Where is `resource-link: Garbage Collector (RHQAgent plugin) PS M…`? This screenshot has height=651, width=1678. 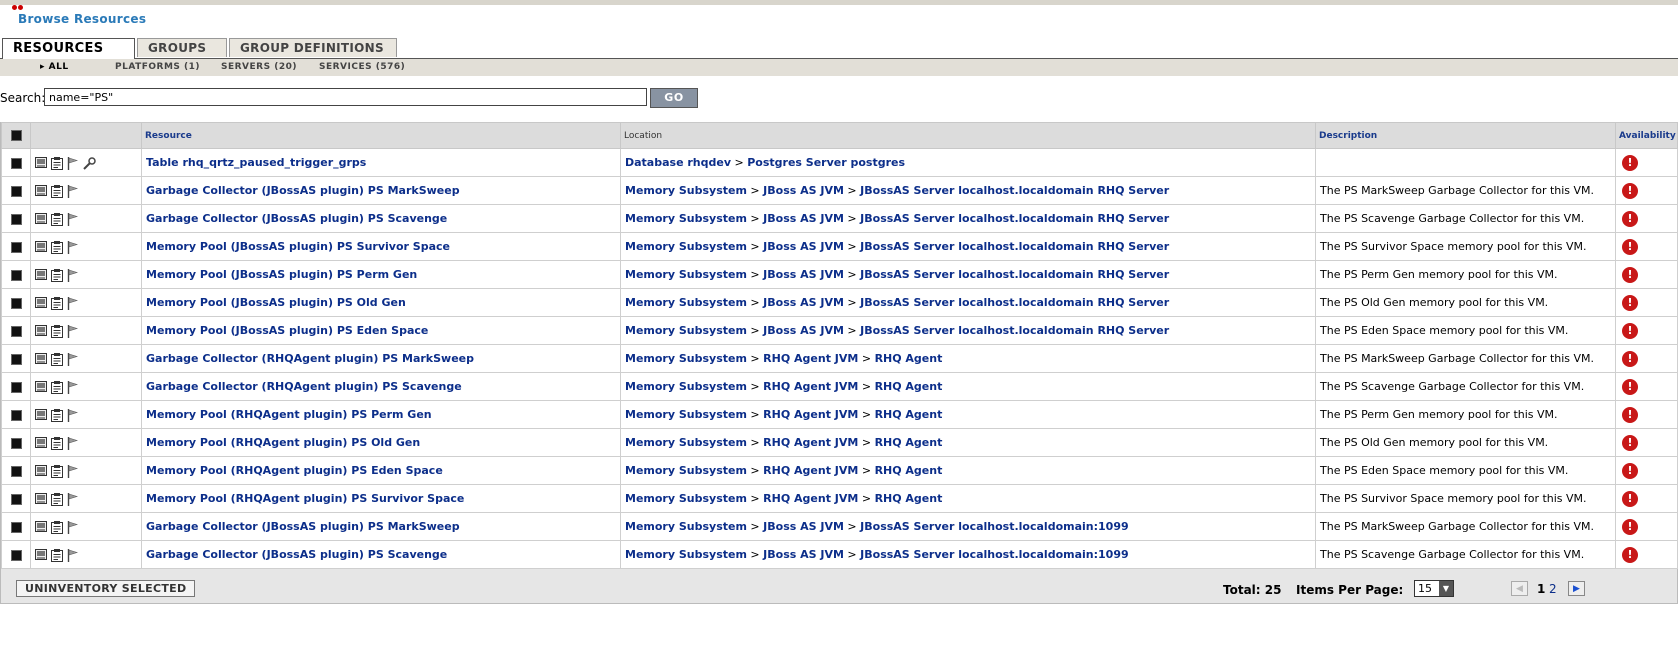
resource-link: Garbage Collector (RHQAgent plugin) PS M… is located at coordinates (310, 358).